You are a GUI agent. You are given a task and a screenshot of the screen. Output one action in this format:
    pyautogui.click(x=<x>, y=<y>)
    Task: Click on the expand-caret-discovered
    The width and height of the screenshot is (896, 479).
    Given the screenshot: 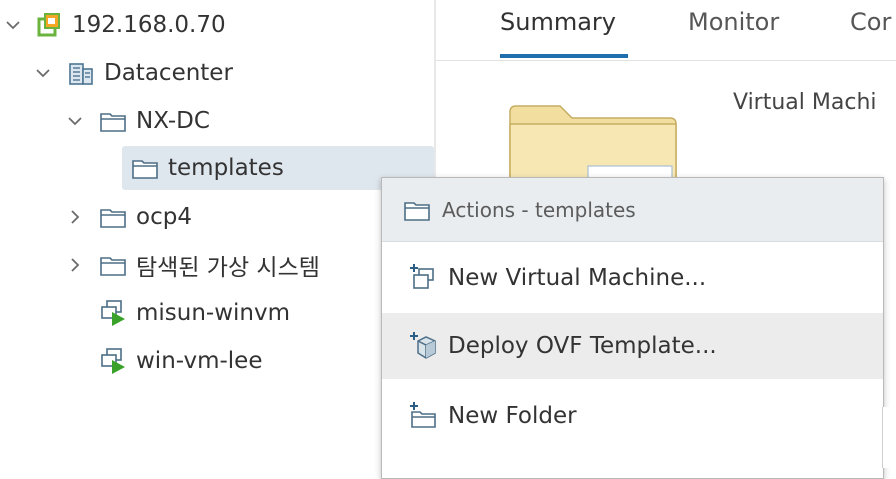 What is the action you would take?
    pyautogui.click(x=75, y=265)
    